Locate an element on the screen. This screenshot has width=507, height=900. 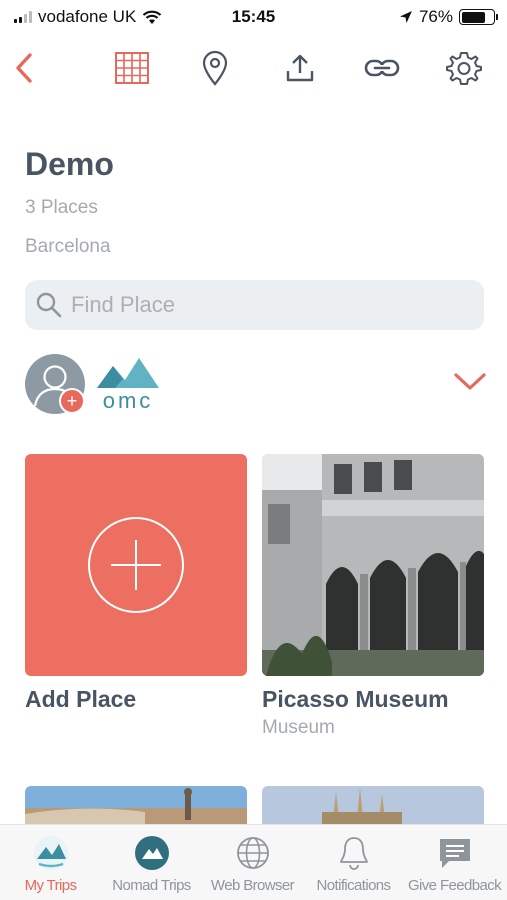
tab-label: Notifications is located at coordinates (354, 885).